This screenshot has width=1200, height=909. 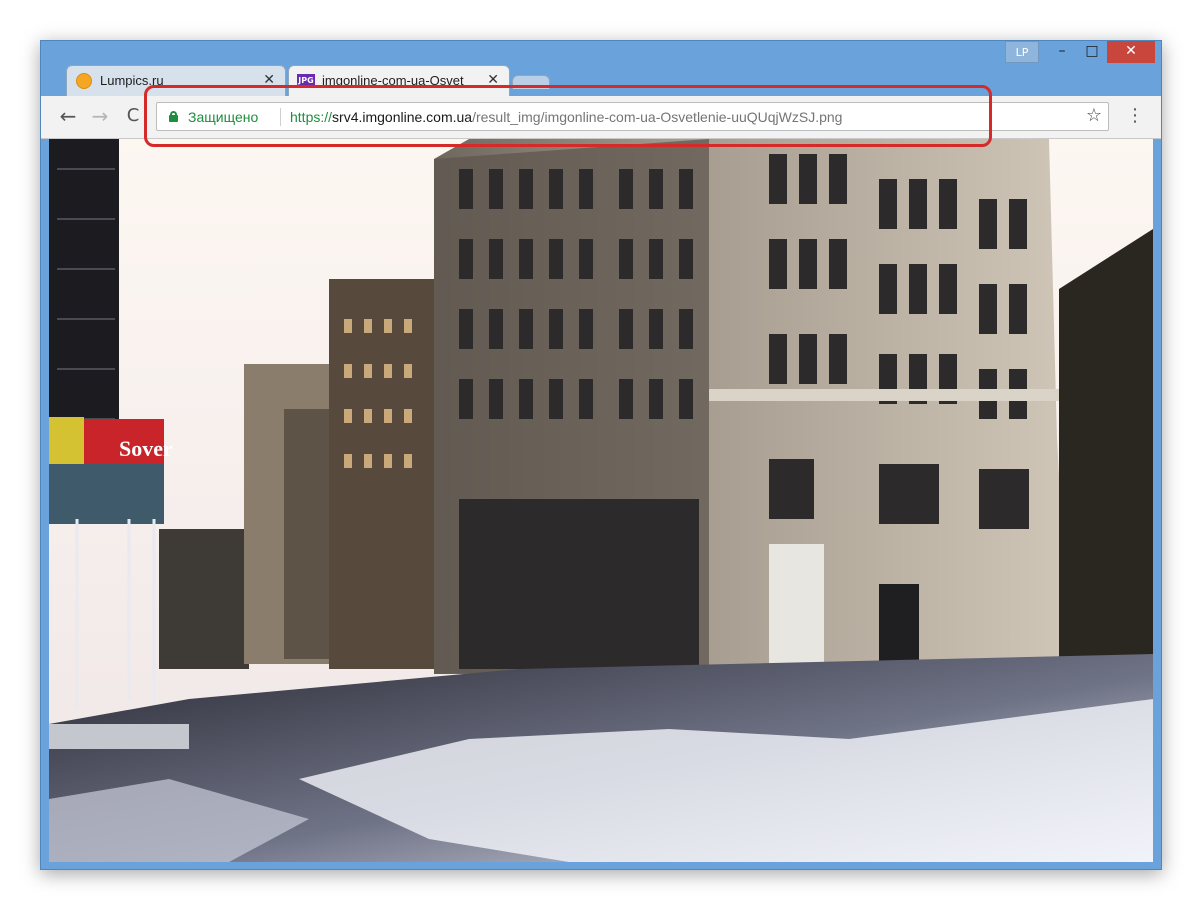 I want to click on address-bar-highlight, so click(x=568, y=116).